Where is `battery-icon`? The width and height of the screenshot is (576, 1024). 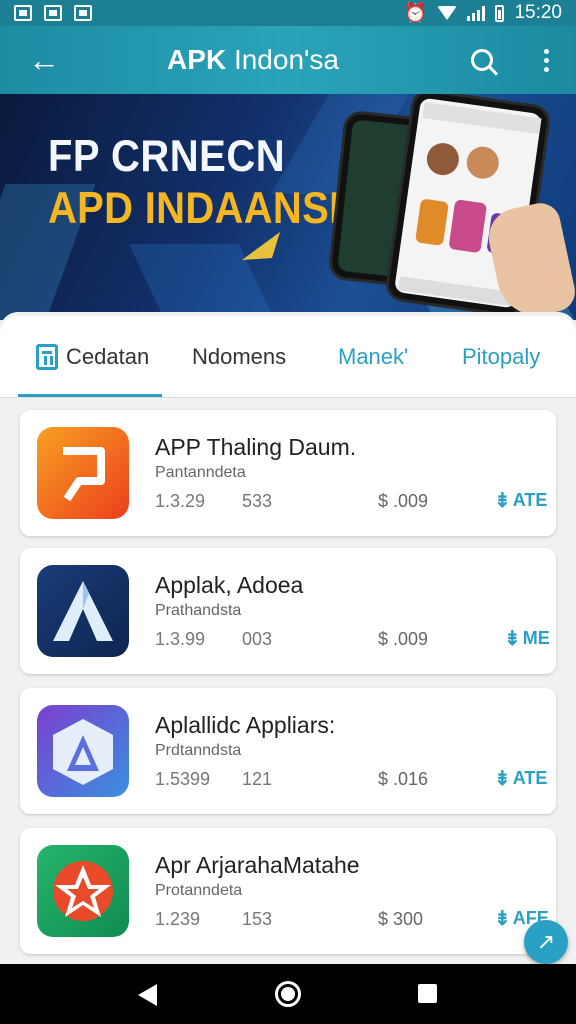
battery-icon is located at coordinates (500, 13).